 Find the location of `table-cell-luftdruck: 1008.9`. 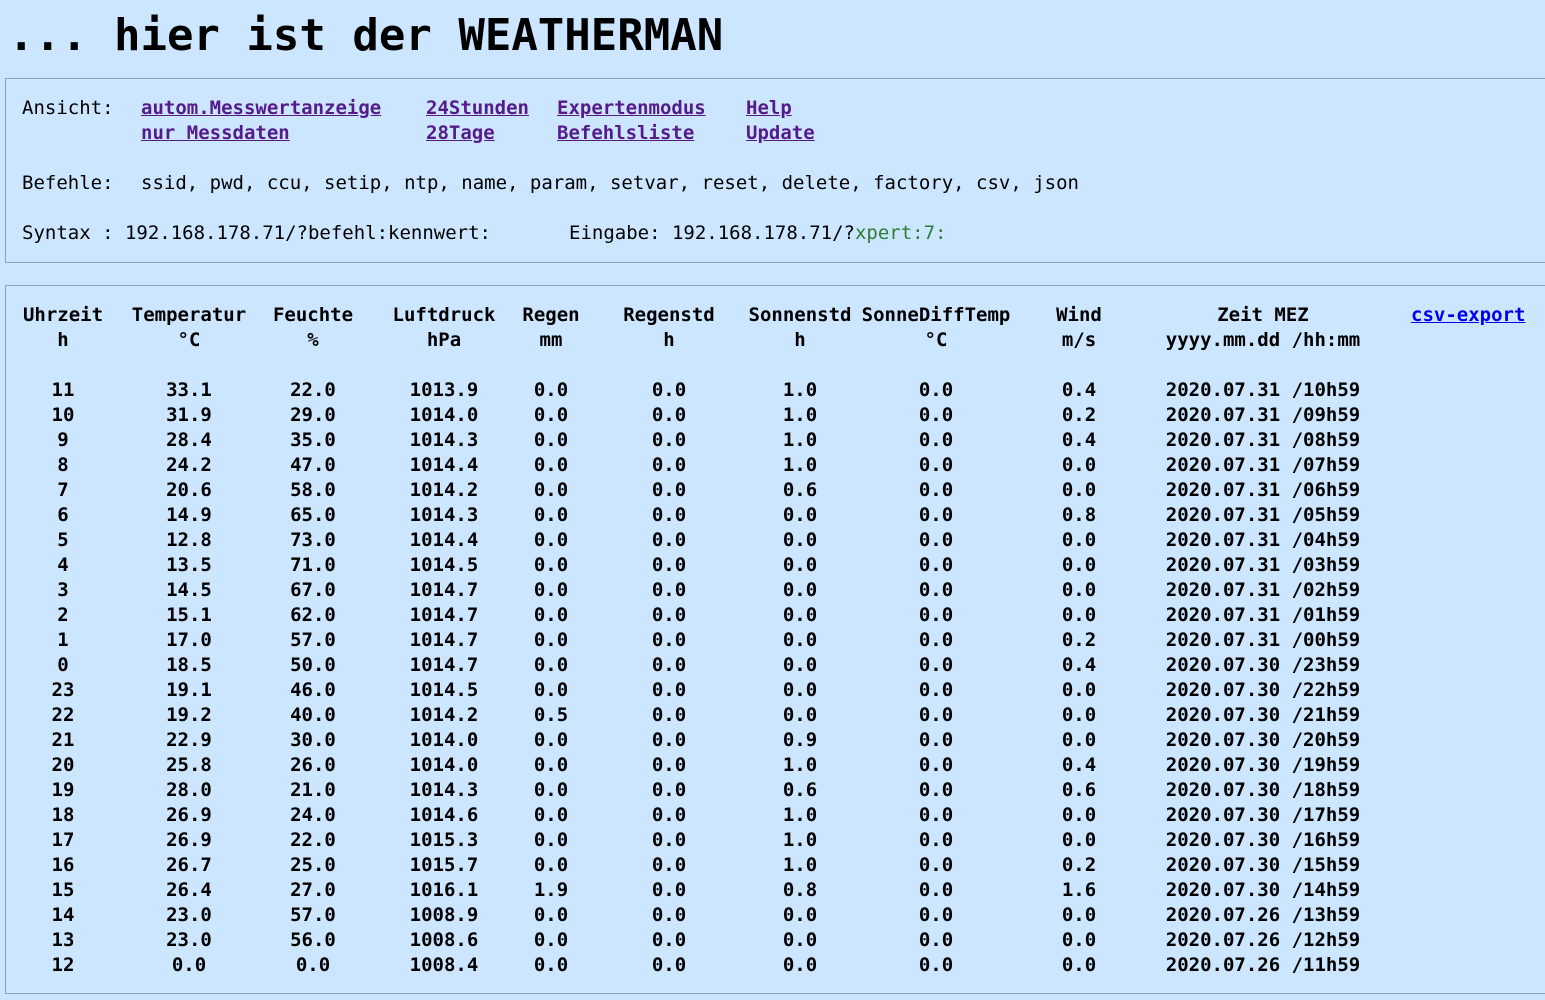

table-cell-luftdruck: 1008.9 is located at coordinates (444, 915).